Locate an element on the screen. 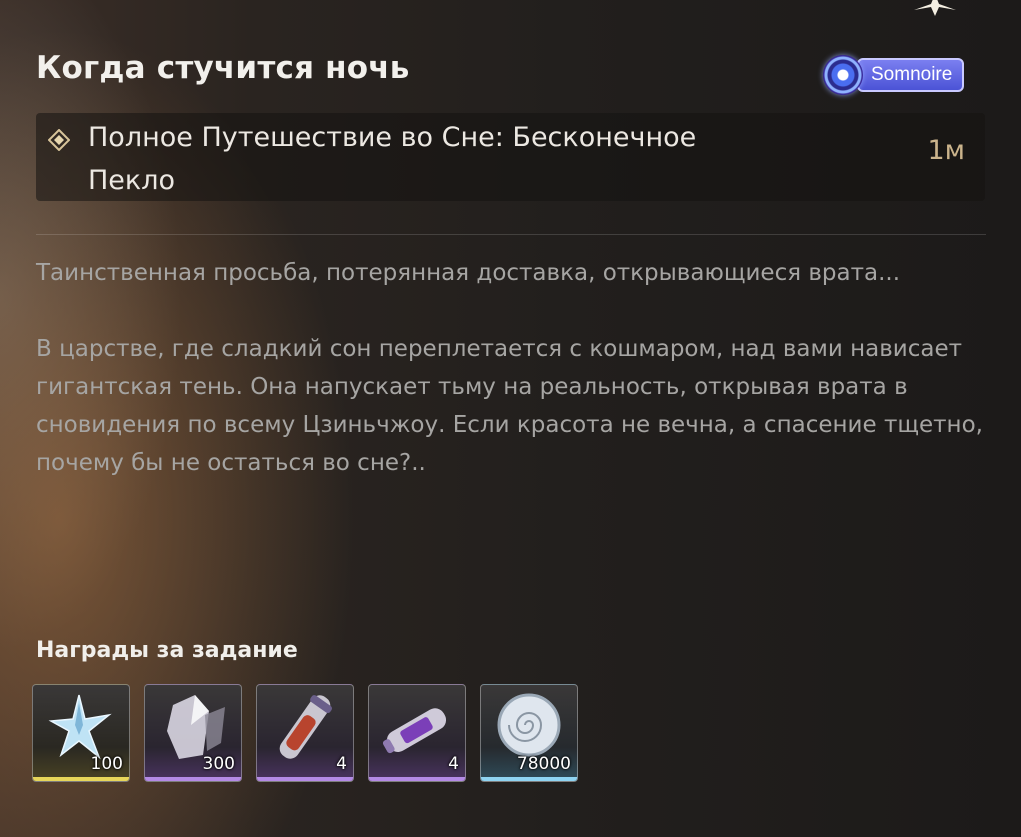  objective-level: 1м is located at coordinates (946, 150).